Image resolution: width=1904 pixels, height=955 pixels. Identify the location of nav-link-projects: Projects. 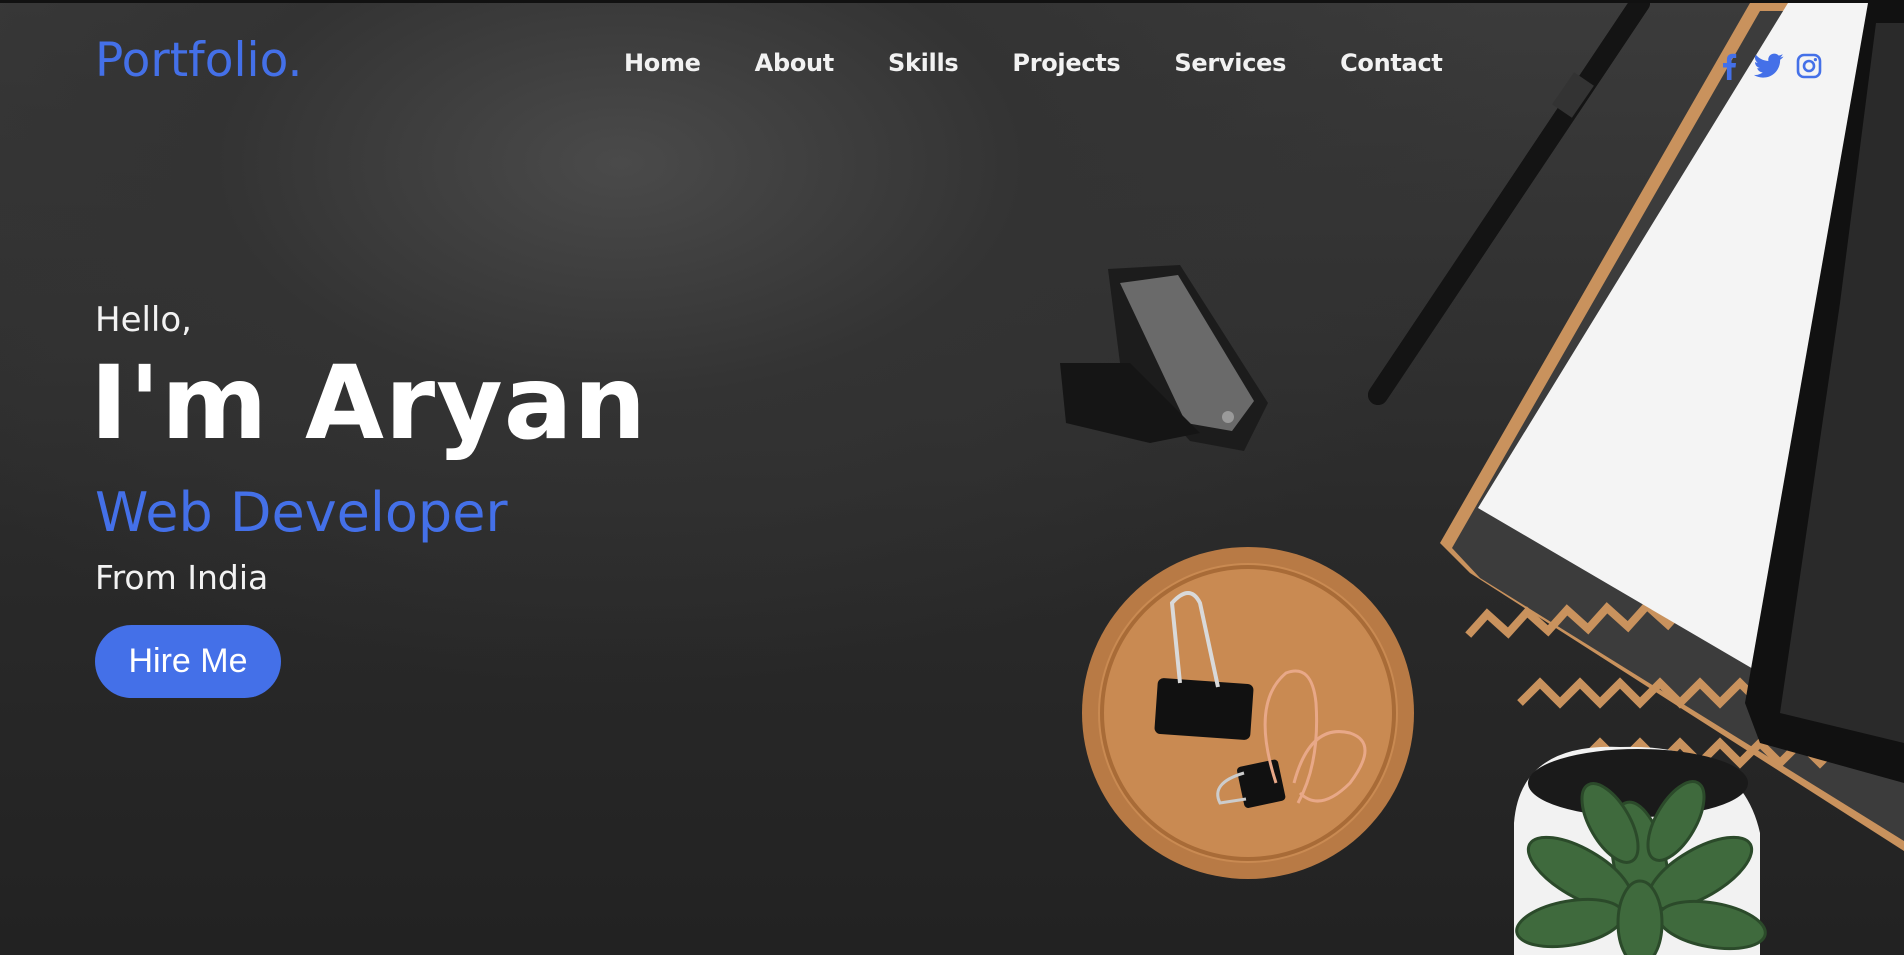
(1066, 63).